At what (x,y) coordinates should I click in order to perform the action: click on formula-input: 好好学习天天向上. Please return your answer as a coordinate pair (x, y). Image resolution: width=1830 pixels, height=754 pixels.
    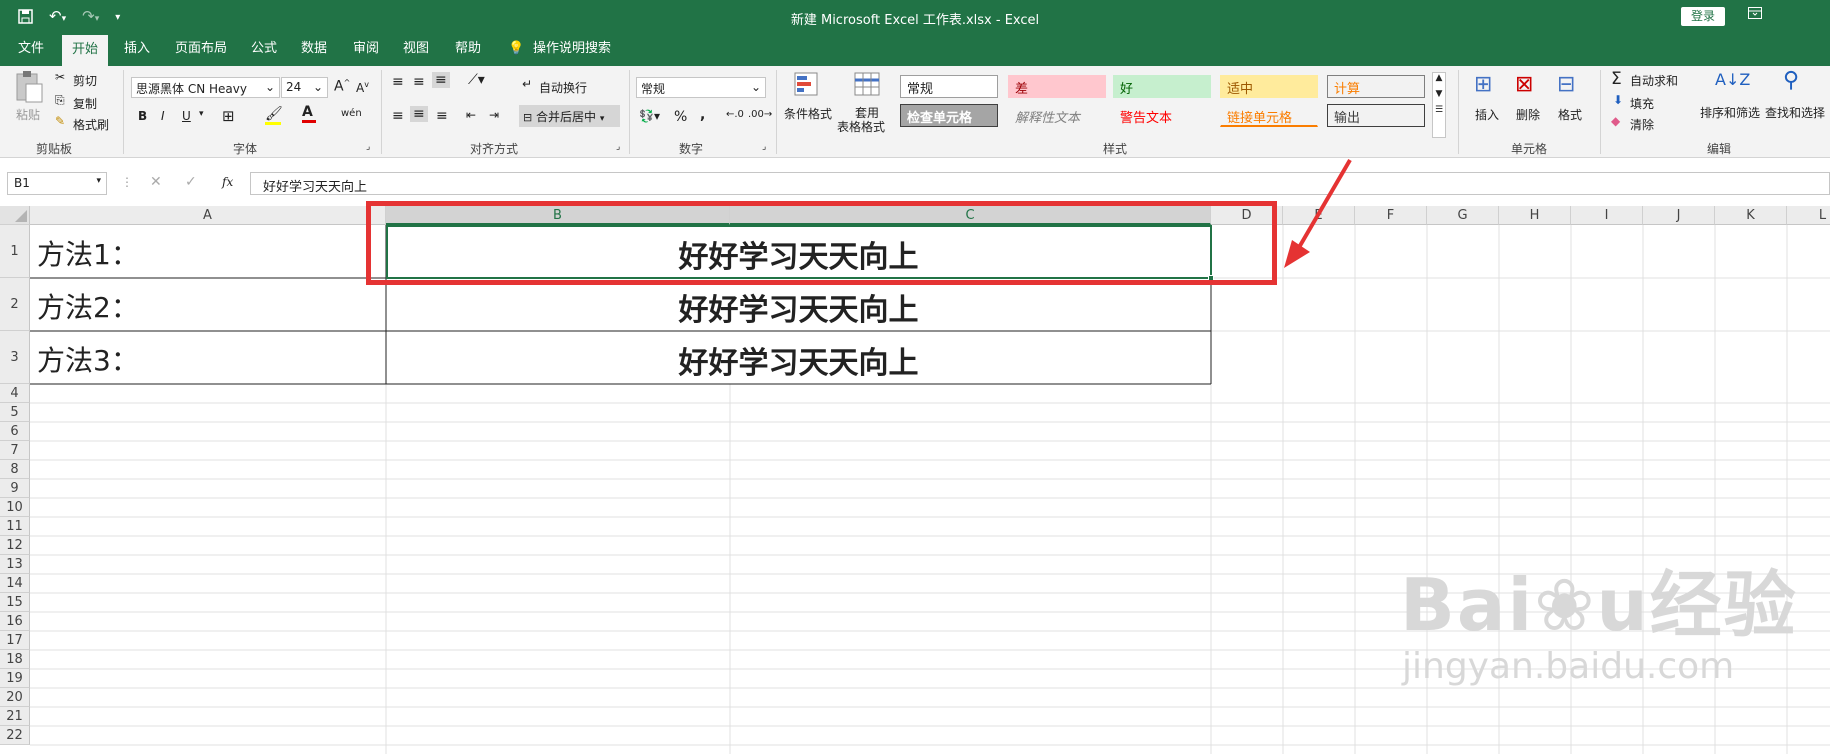
    Looking at the image, I should click on (1040, 183).